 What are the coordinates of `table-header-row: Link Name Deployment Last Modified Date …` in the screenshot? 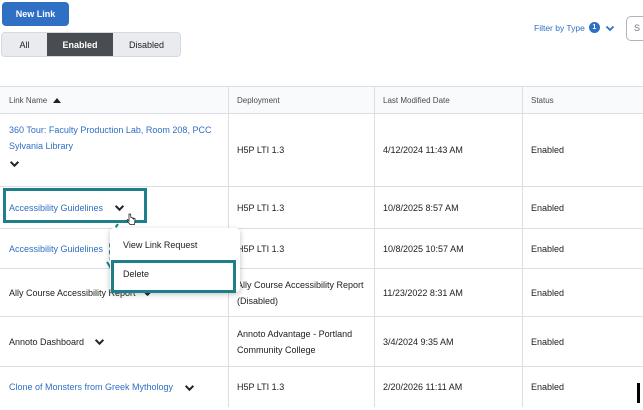 It's located at (321, 100).